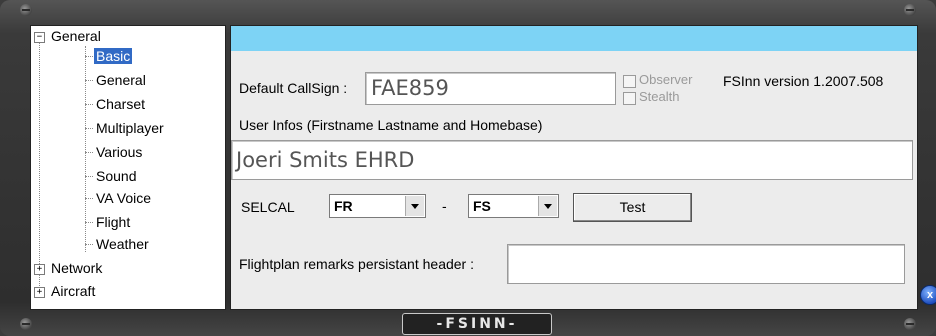  I want to click on header-bar, so click(574, 38).